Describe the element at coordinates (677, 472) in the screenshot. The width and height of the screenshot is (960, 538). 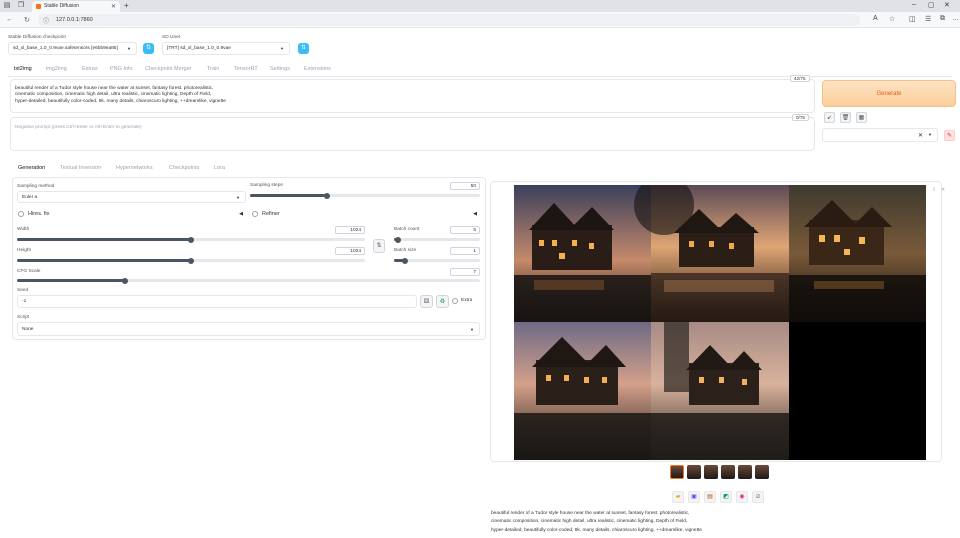
I see `thumbnail-grid` at that location.